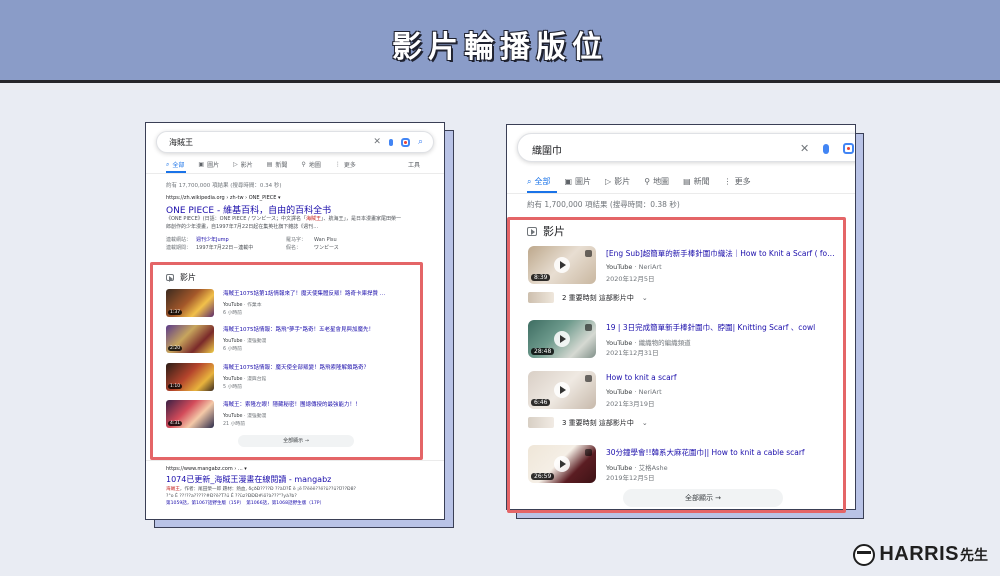 The width and height of the screenshot is (1000, 576). What do you see at coordinates (248, 209) in the screenshot?
I see `result-title: ONE PIECE - 維基百科，自由的百科全书` at bounding box center [248, 209].